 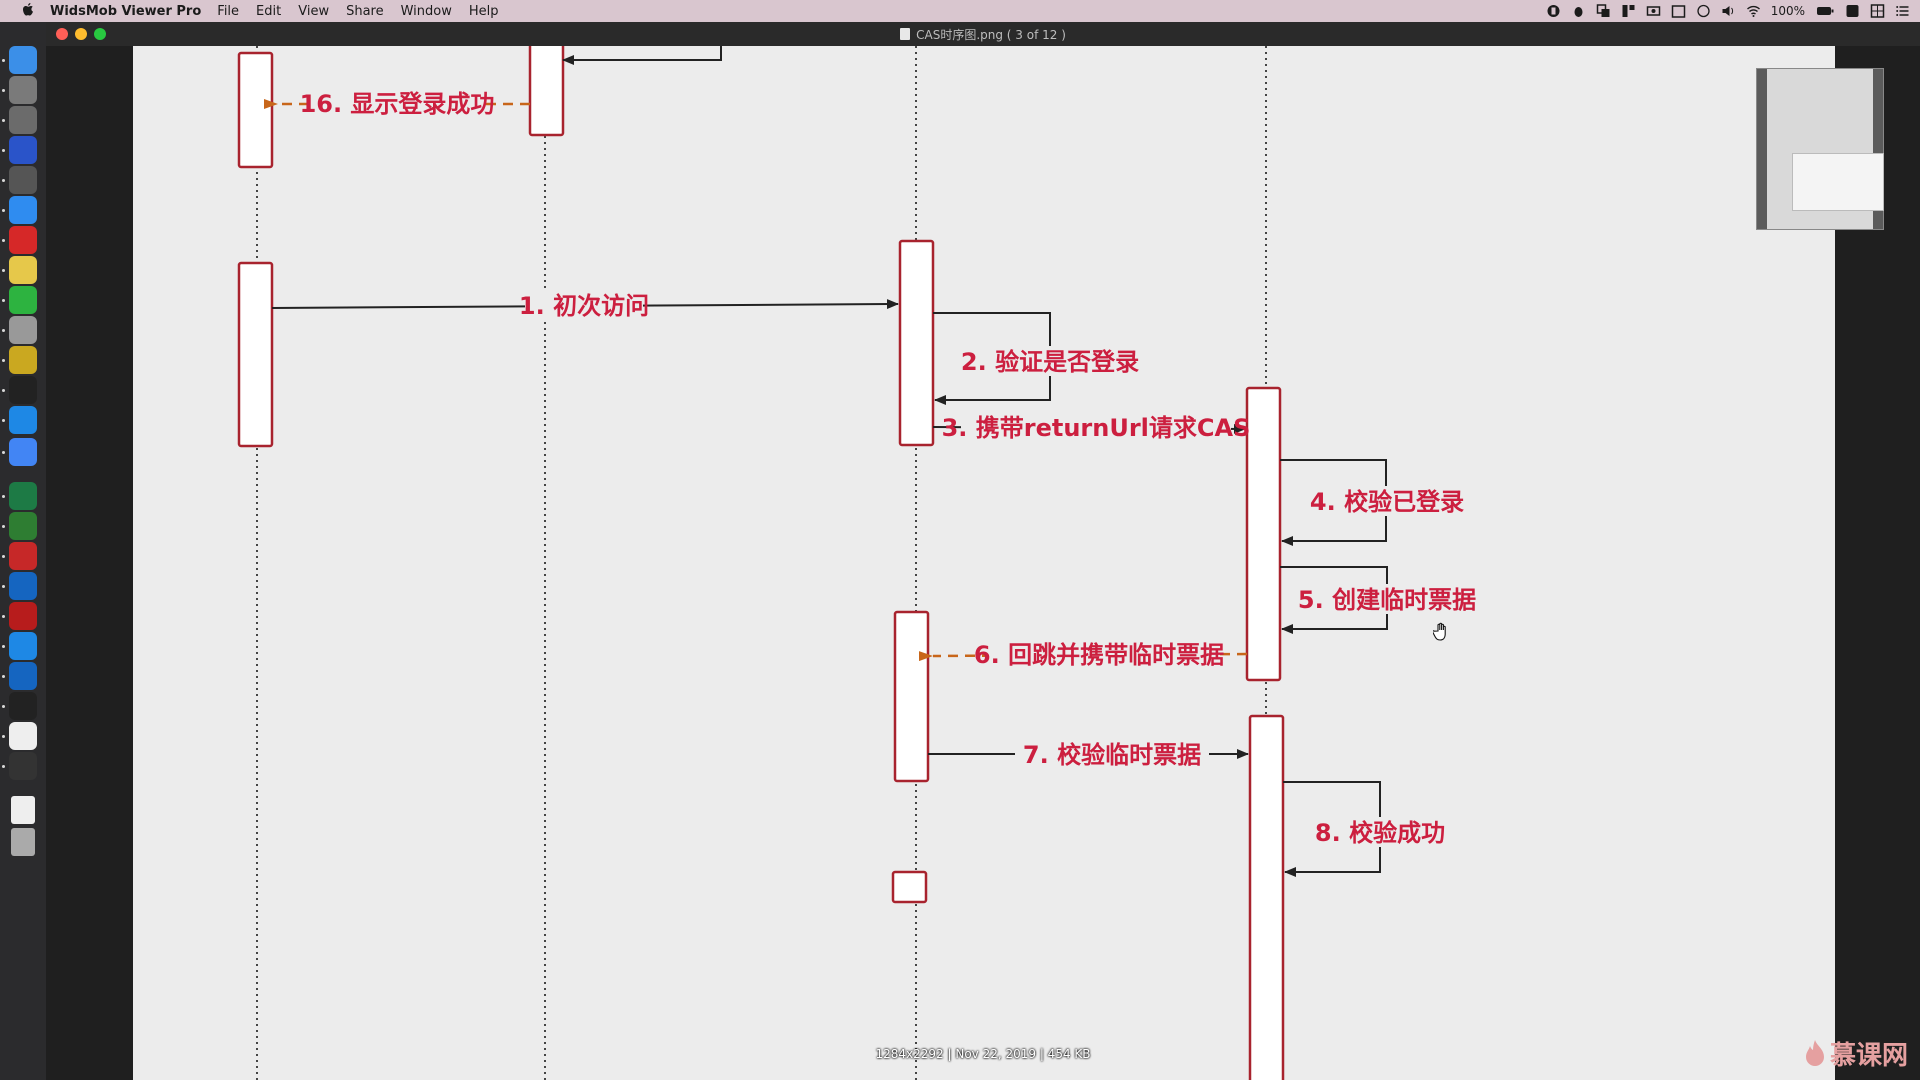 I want to click on hbuilder-icon, so click(x=23, y=556).